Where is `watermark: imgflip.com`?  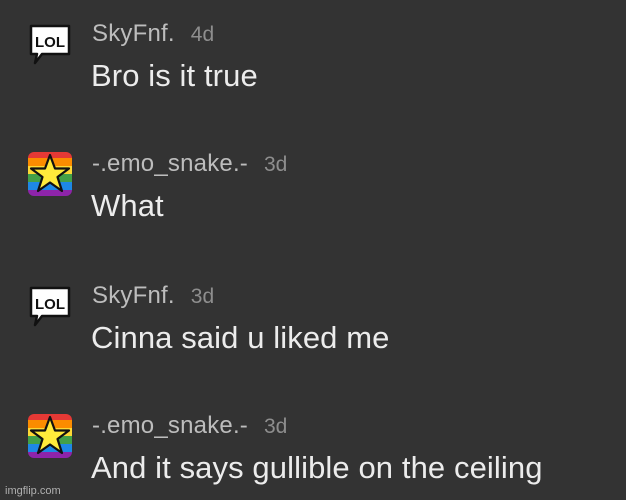
watermark: imgflip.com is located at coordinates (33, 491).